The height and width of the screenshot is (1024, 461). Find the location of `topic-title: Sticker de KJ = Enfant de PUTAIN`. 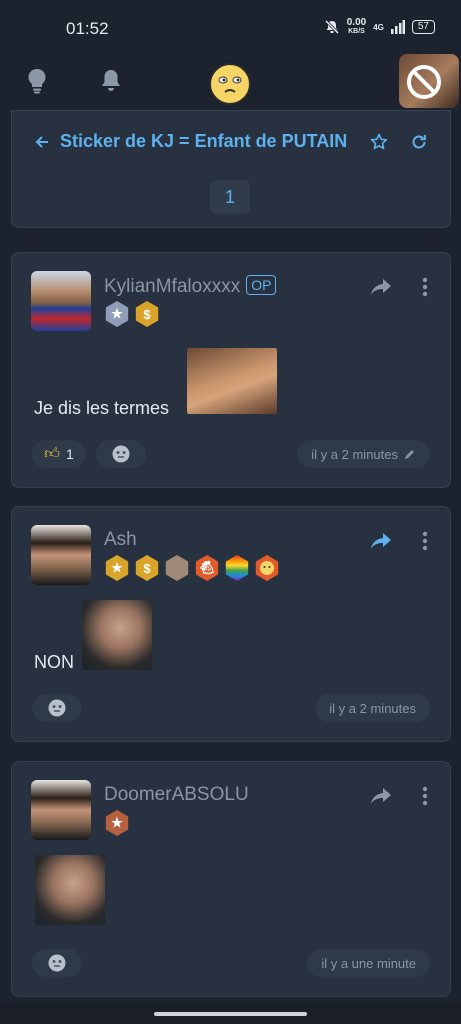

topic-title: Sticker de KJ = Enfant de PUTAIN is located at coordinates (204, 141).